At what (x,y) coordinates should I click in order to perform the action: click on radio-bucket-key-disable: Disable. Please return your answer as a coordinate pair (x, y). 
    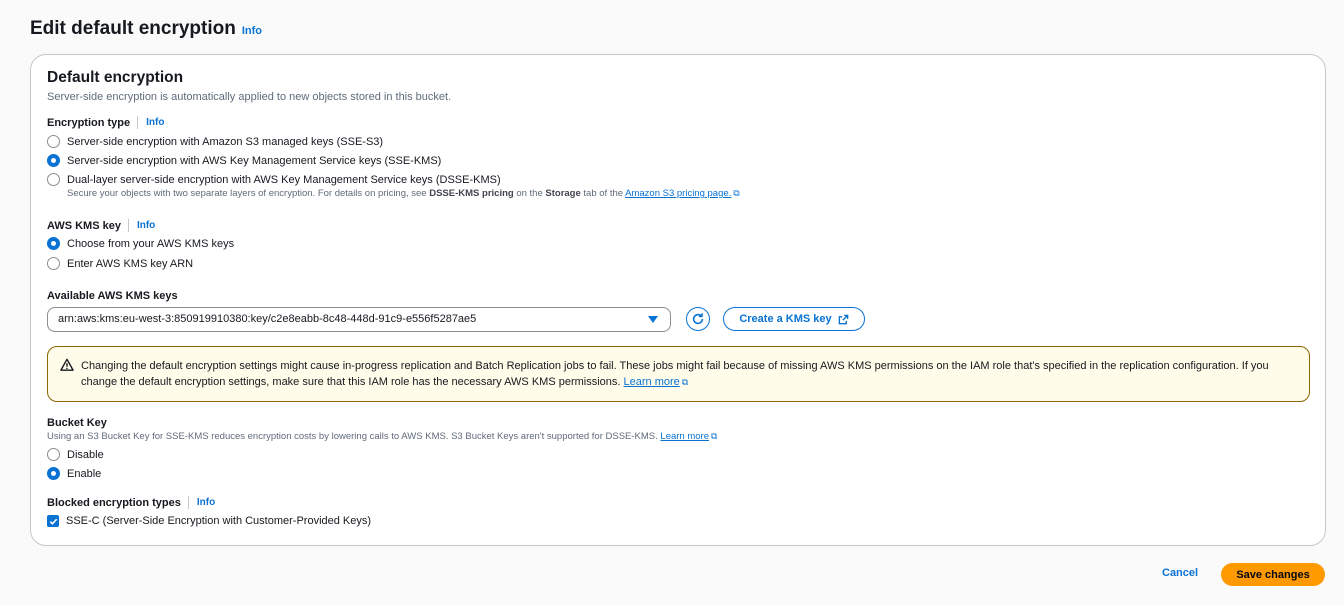
    Looking at the image, I should click on (75, 454).